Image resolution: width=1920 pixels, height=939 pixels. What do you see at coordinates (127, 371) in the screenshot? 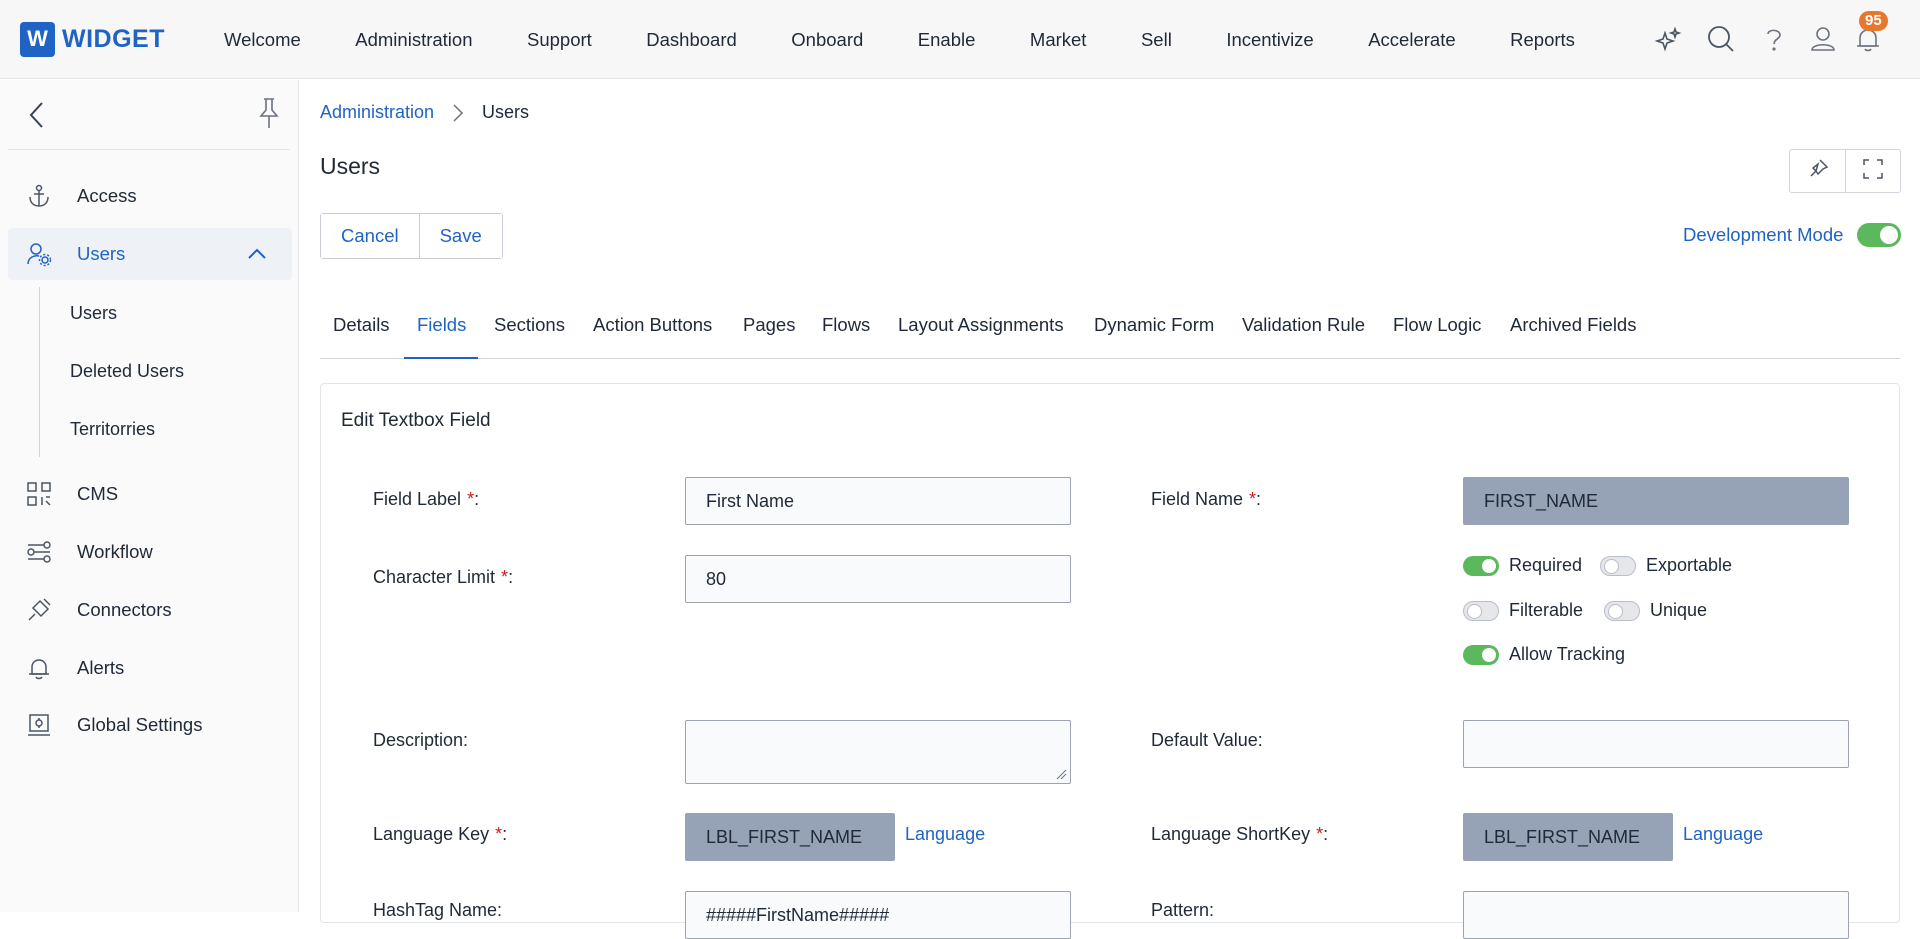
I see `sidebar-subitem-deleted-users: Deleted Users` at bounding box center [127, 371].